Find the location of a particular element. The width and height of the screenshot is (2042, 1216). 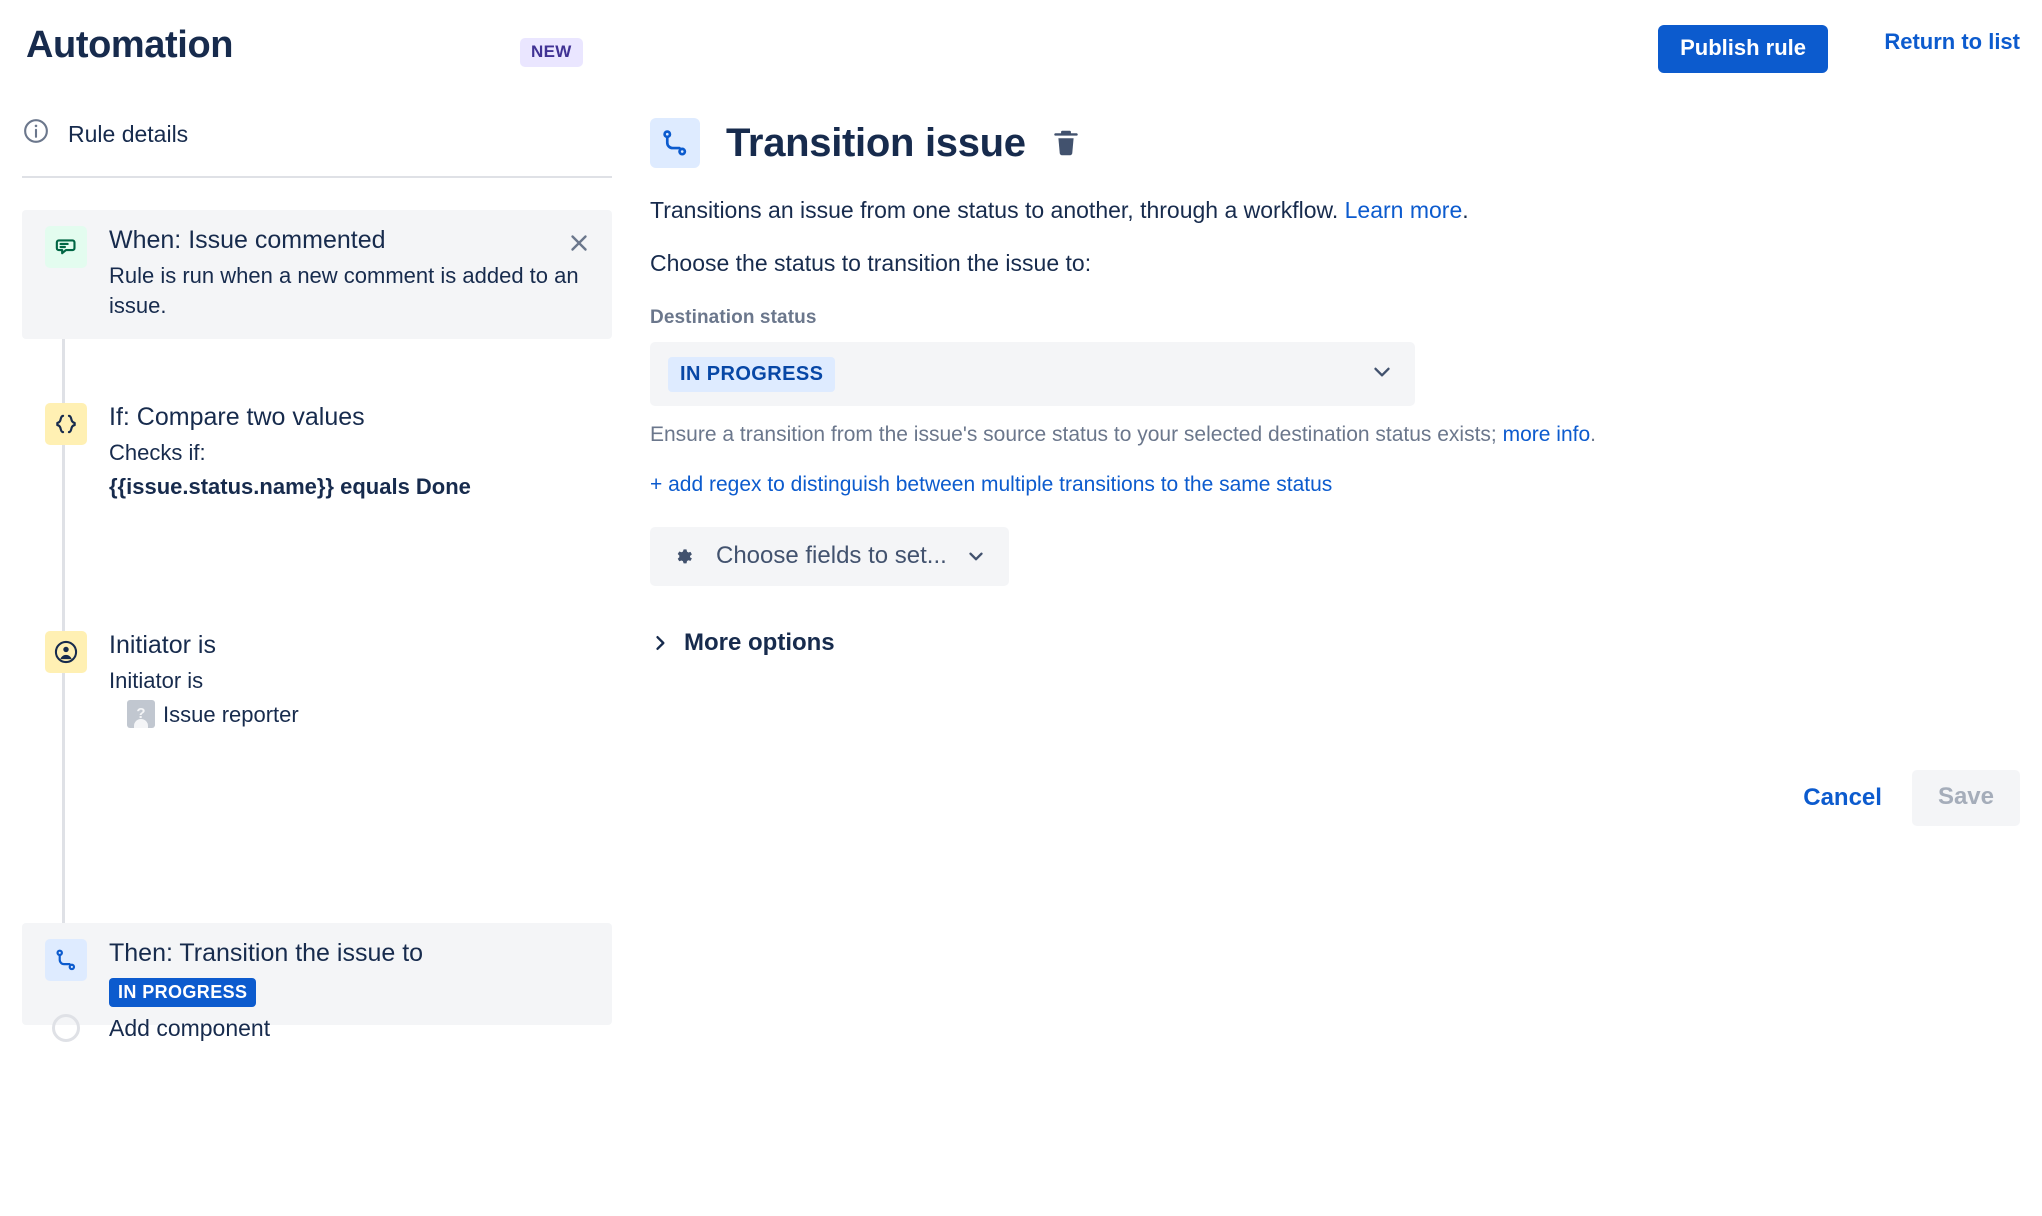

avatar is located at coordinates (141, 714).